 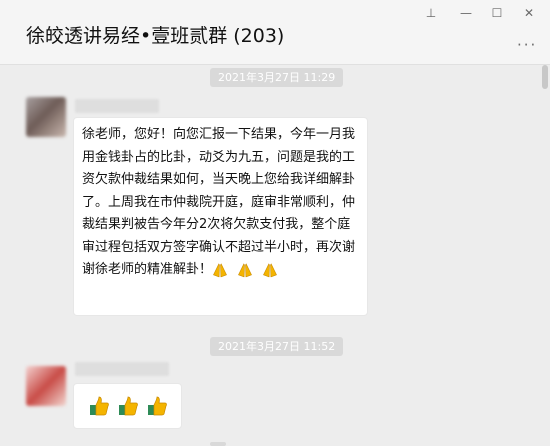 What do you see at coordinates (277, 346) in the screenshot?
I see `timestamp: 2021年3月27日 11:52` at bounding box center [277, 346].